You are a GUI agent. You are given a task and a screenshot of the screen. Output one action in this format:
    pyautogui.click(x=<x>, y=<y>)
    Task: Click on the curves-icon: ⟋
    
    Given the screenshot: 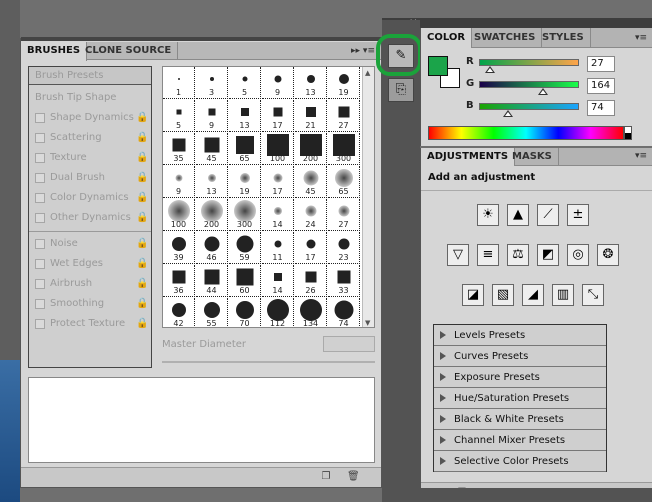 What is the action you would take?
    pyautogui.click(x=548, y=215)
    